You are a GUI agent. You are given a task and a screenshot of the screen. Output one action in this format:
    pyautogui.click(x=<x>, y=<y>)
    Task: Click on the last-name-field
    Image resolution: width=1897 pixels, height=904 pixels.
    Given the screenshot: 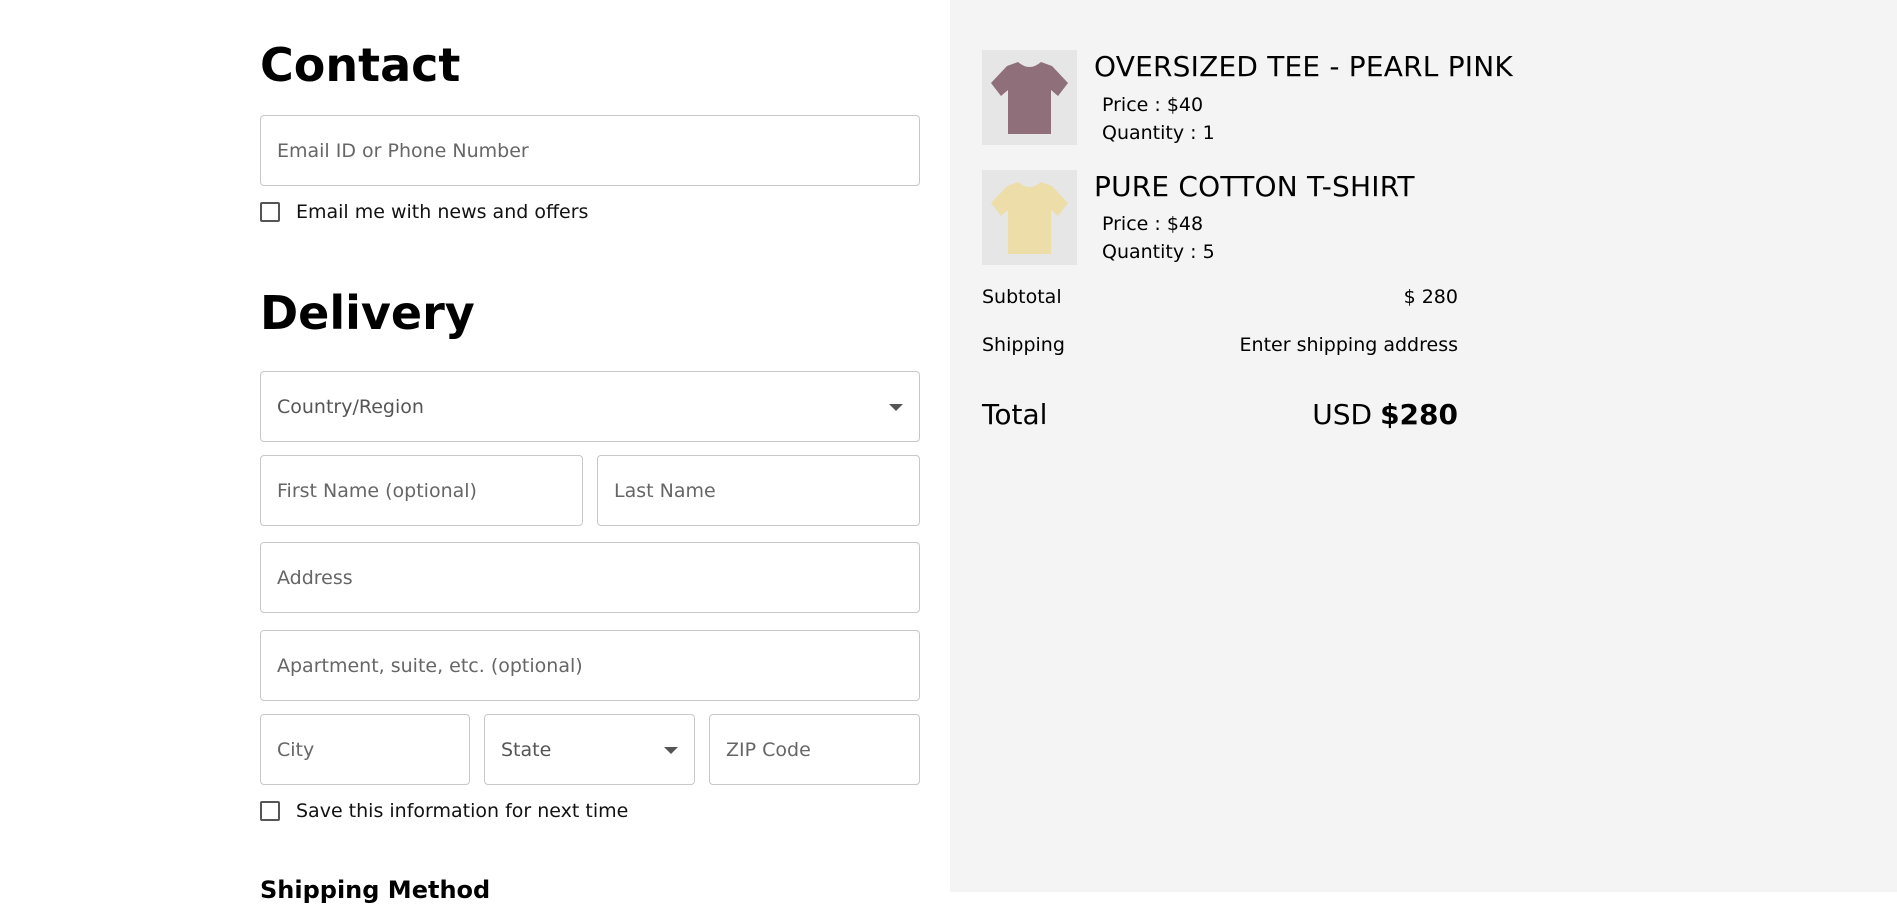 What is the action you would take?
    pyautogui.click(x=758, y=490)
    